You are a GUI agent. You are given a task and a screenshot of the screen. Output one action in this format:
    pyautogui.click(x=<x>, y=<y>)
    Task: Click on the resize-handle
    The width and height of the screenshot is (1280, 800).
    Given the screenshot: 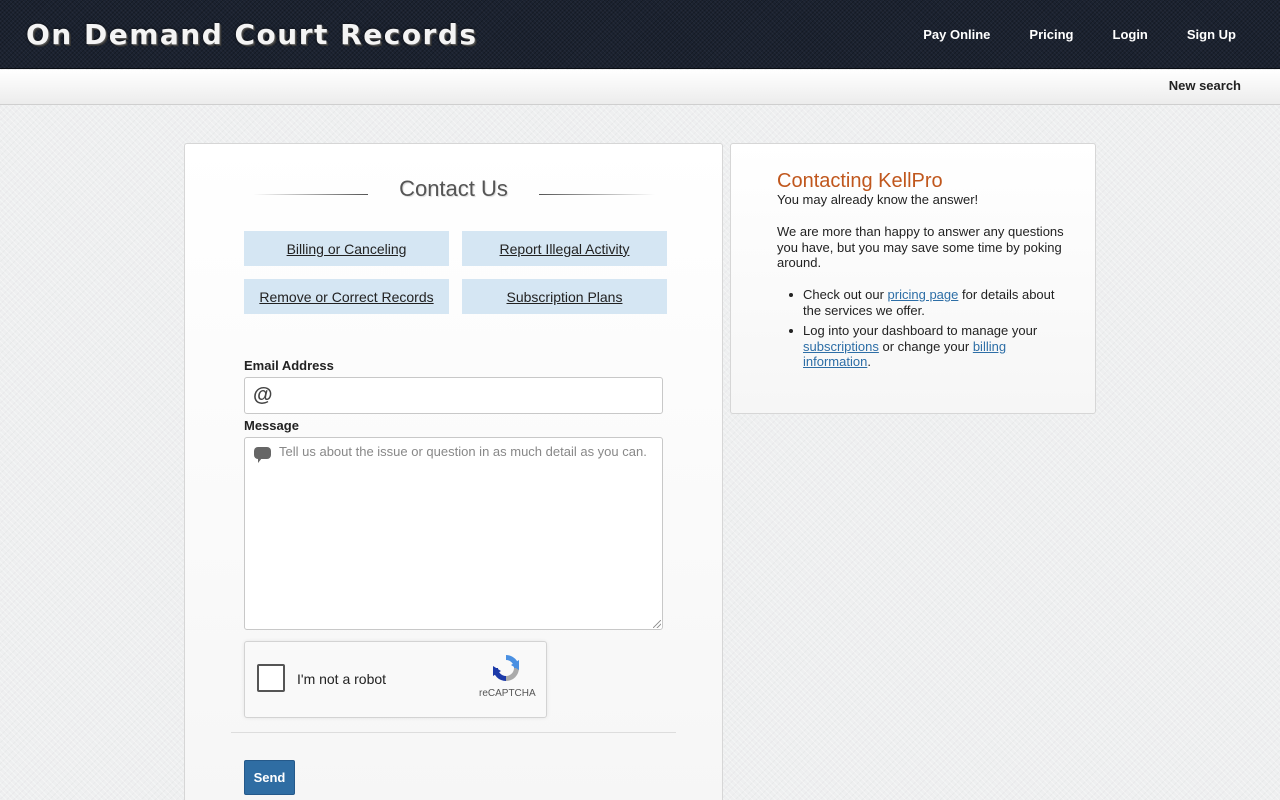 What is the action you would take?
    pyautogui.click(x=657, y=624)
    